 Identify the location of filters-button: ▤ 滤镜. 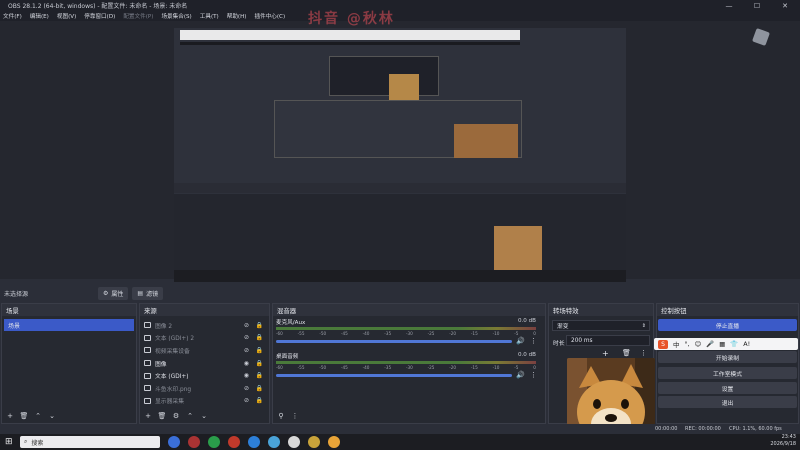
(148, 293).